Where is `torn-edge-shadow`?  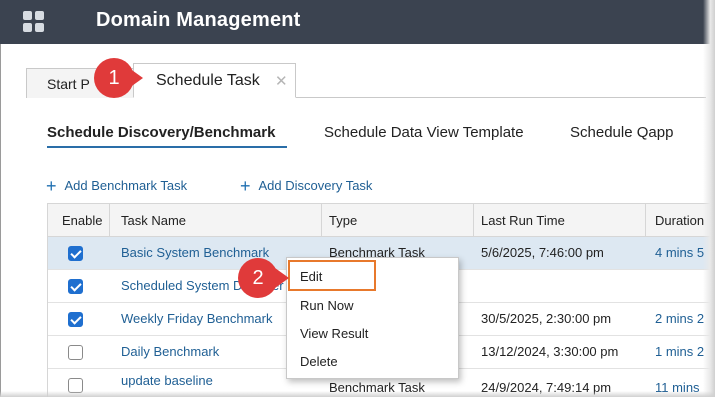
torn-edge-shadow is located at coordinates (709, 198).